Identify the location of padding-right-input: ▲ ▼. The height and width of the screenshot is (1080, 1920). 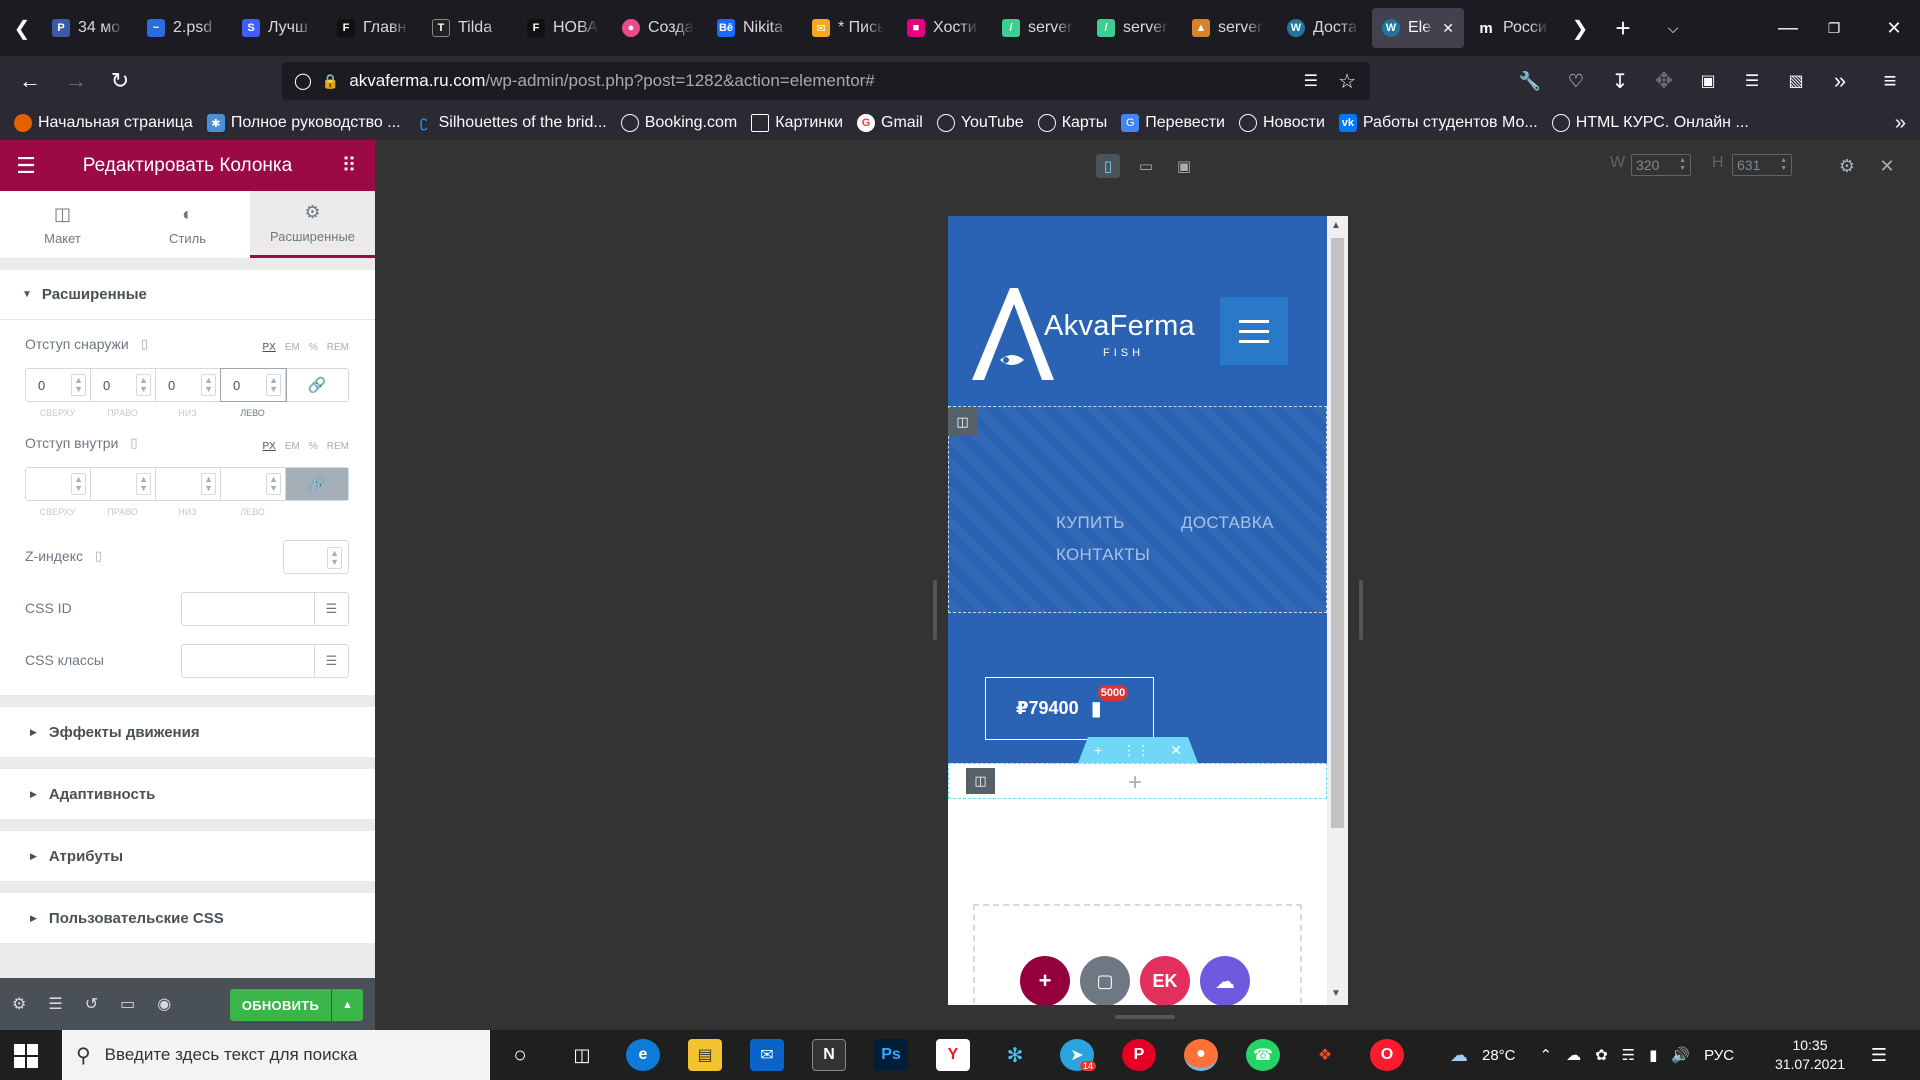
(123, 484).